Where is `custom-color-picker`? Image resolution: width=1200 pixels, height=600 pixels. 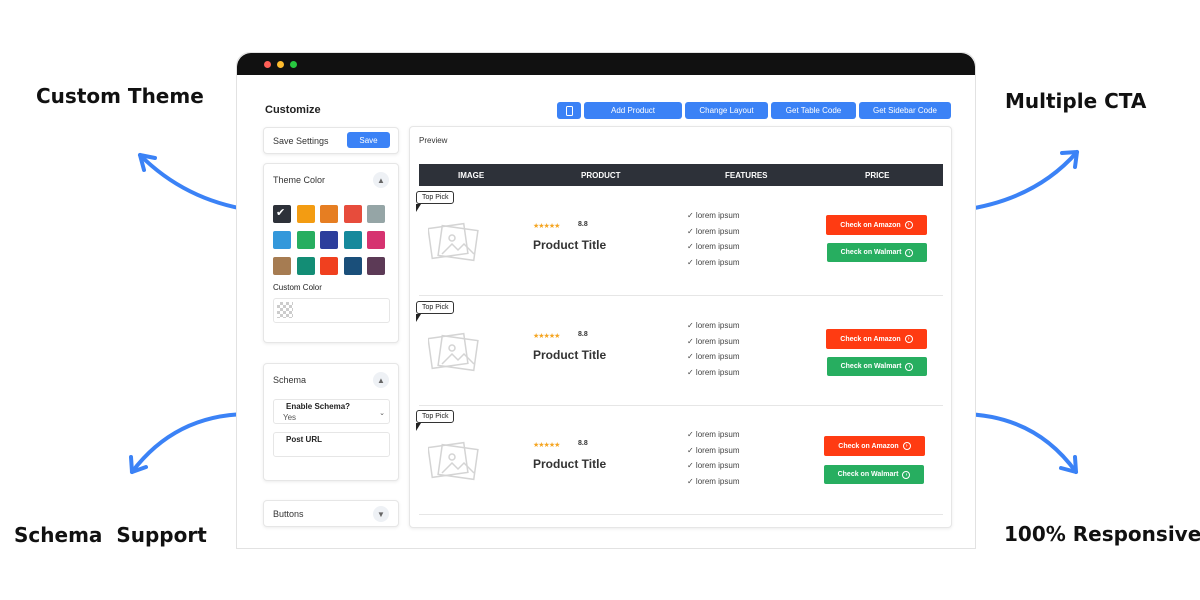
custom-color-picker is located at coordinates (331, 310).